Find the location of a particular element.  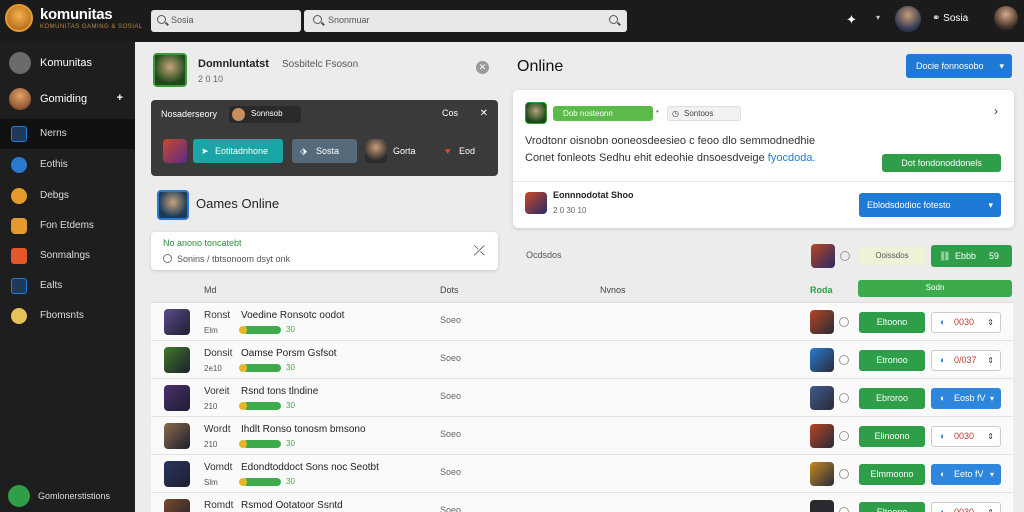

sidebar-item-fbomsnts: Fbomsnts is located at coordinates (67, 316).